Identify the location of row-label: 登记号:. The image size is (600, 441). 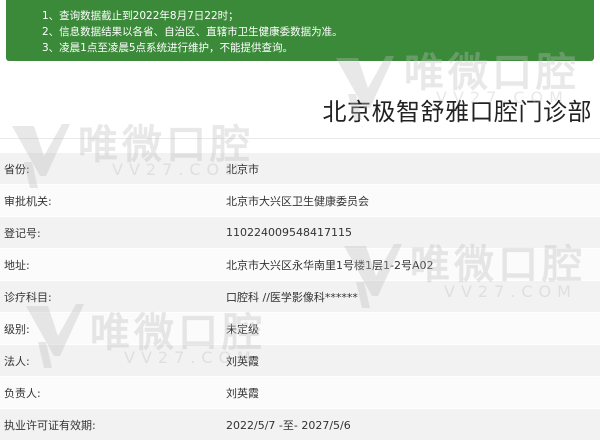
(22, 233).